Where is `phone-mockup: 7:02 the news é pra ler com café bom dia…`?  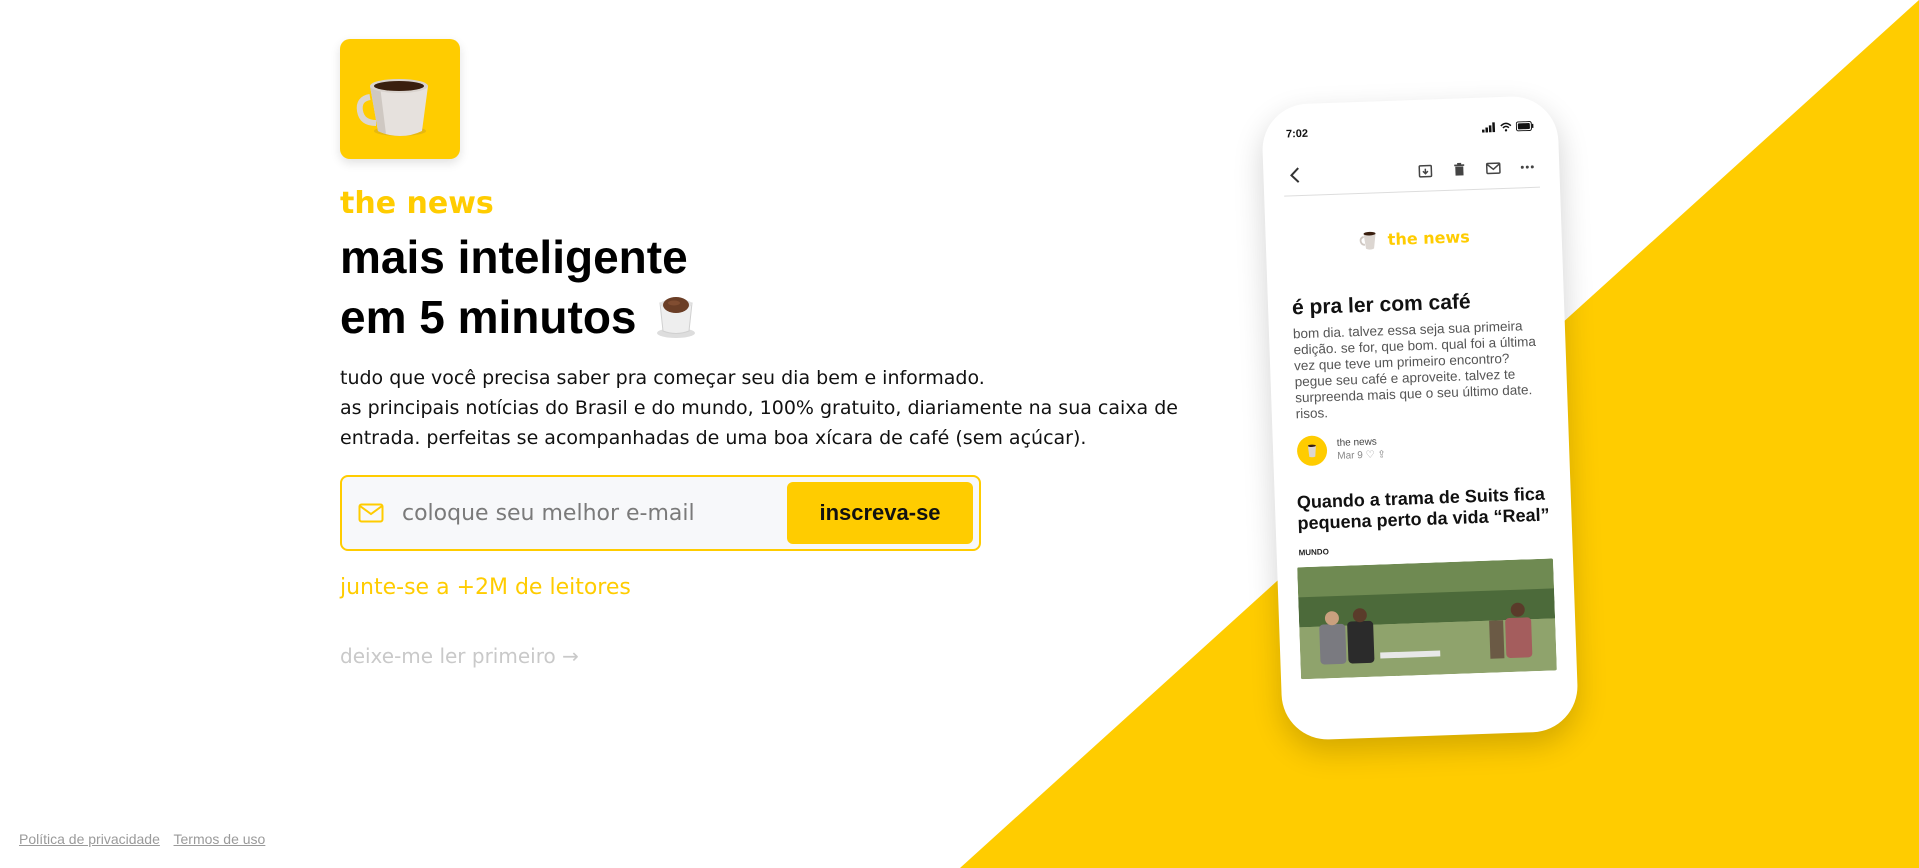 phone-mockup: 7:02 the news é pra ler com café bom dia… is located at coordinates (1420, 418).